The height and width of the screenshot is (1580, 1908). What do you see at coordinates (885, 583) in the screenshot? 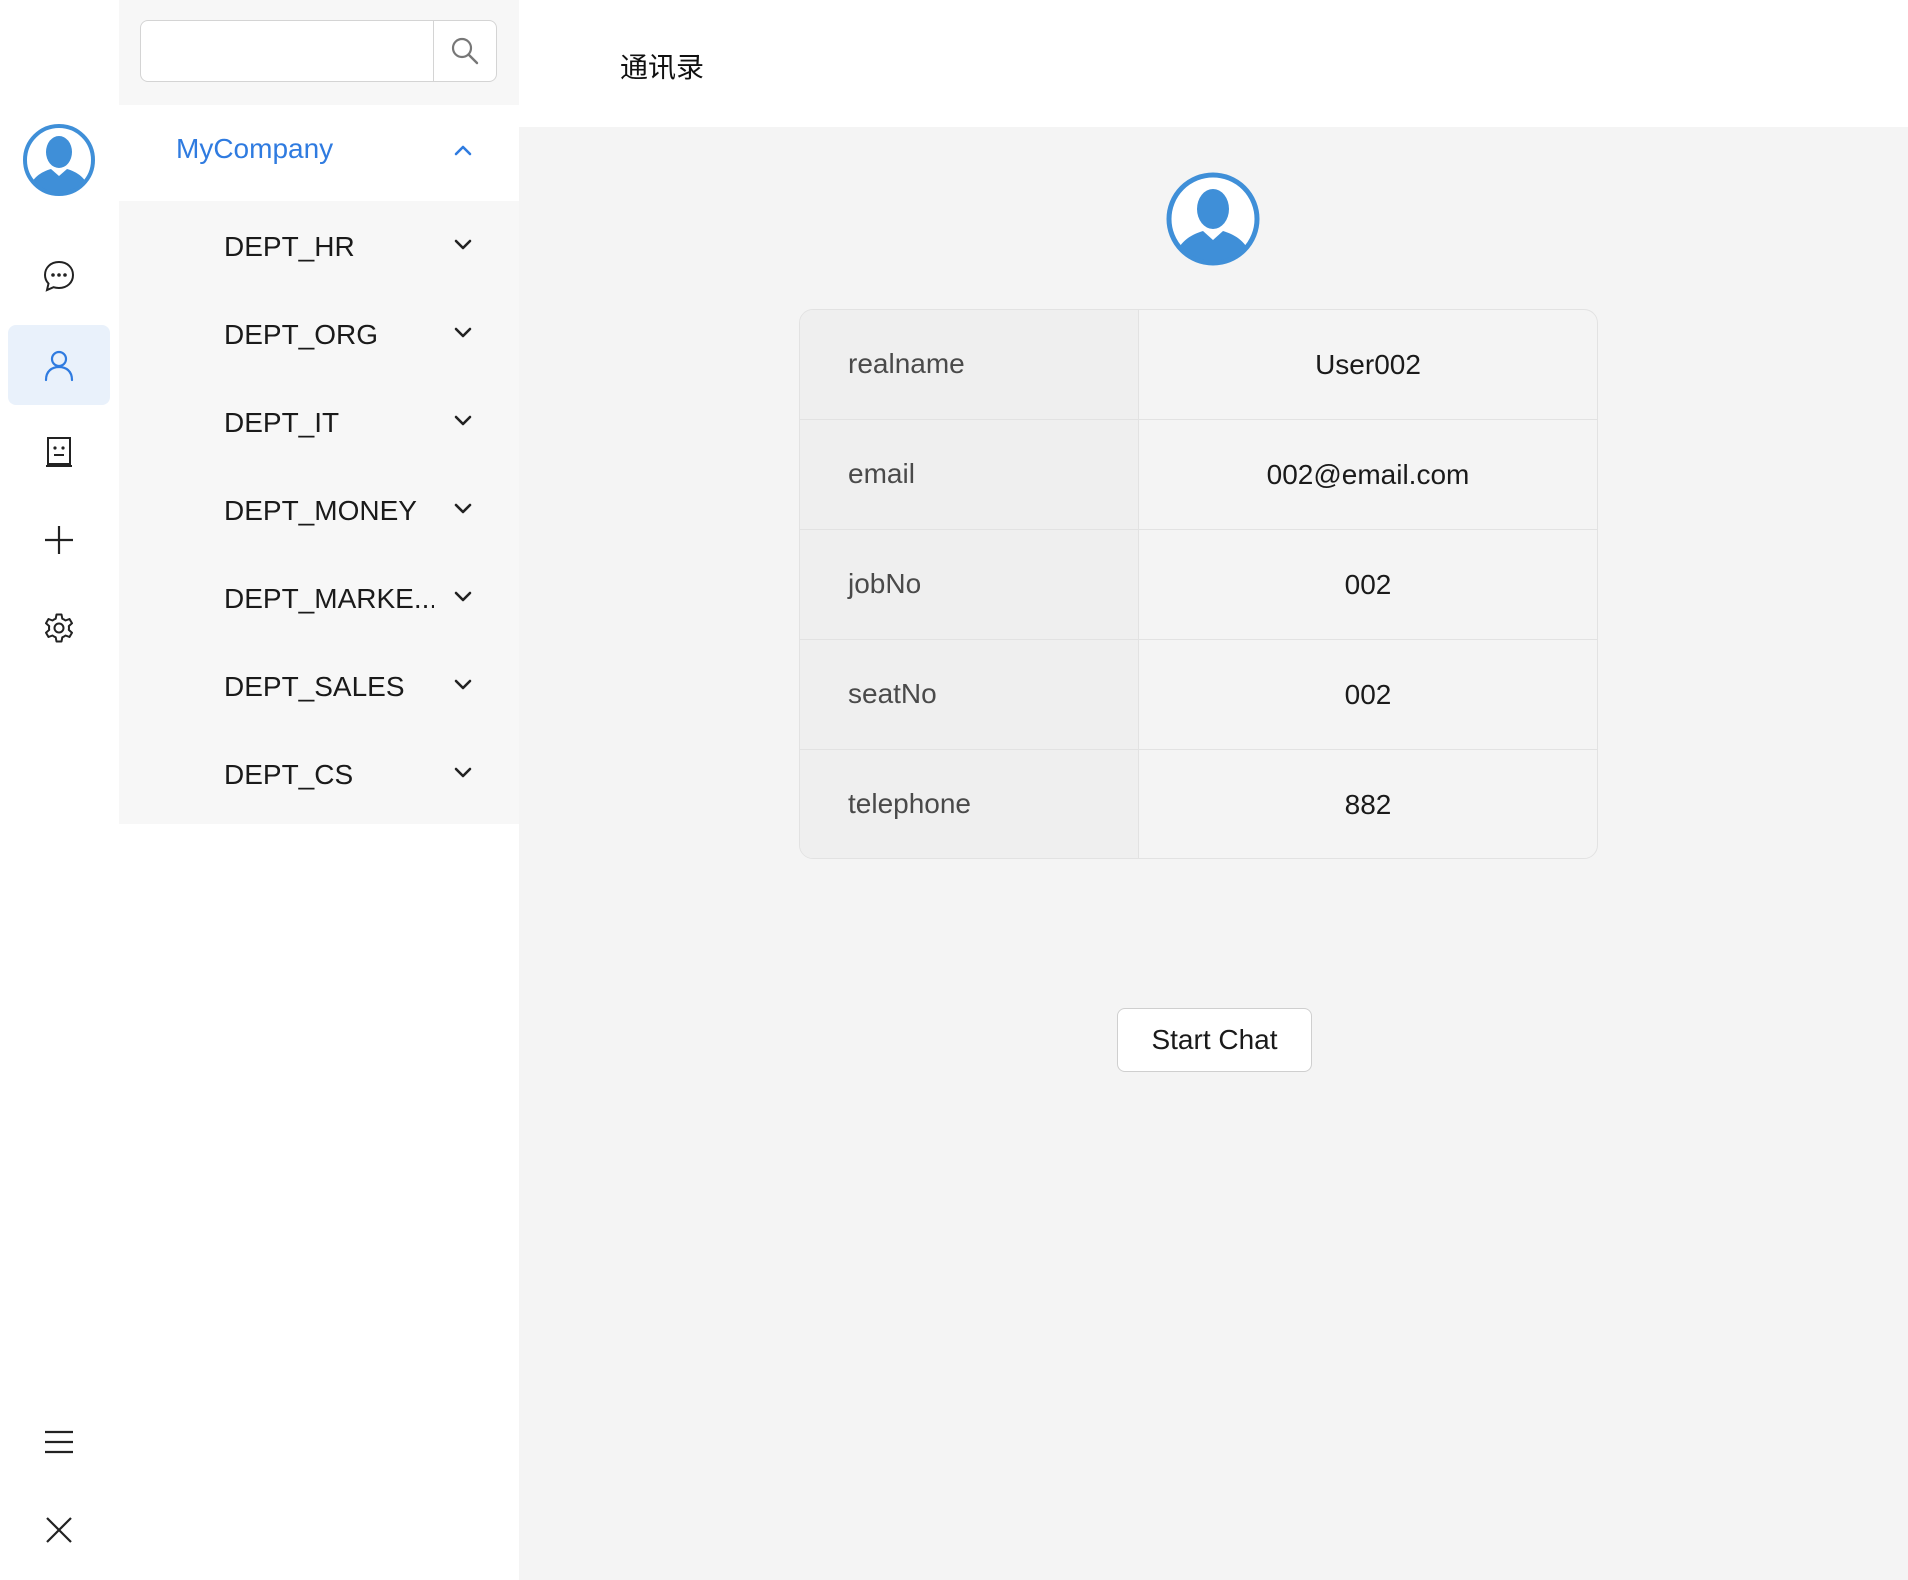
I see `field-key-label: jobNo` at bounding box center [885, 583].